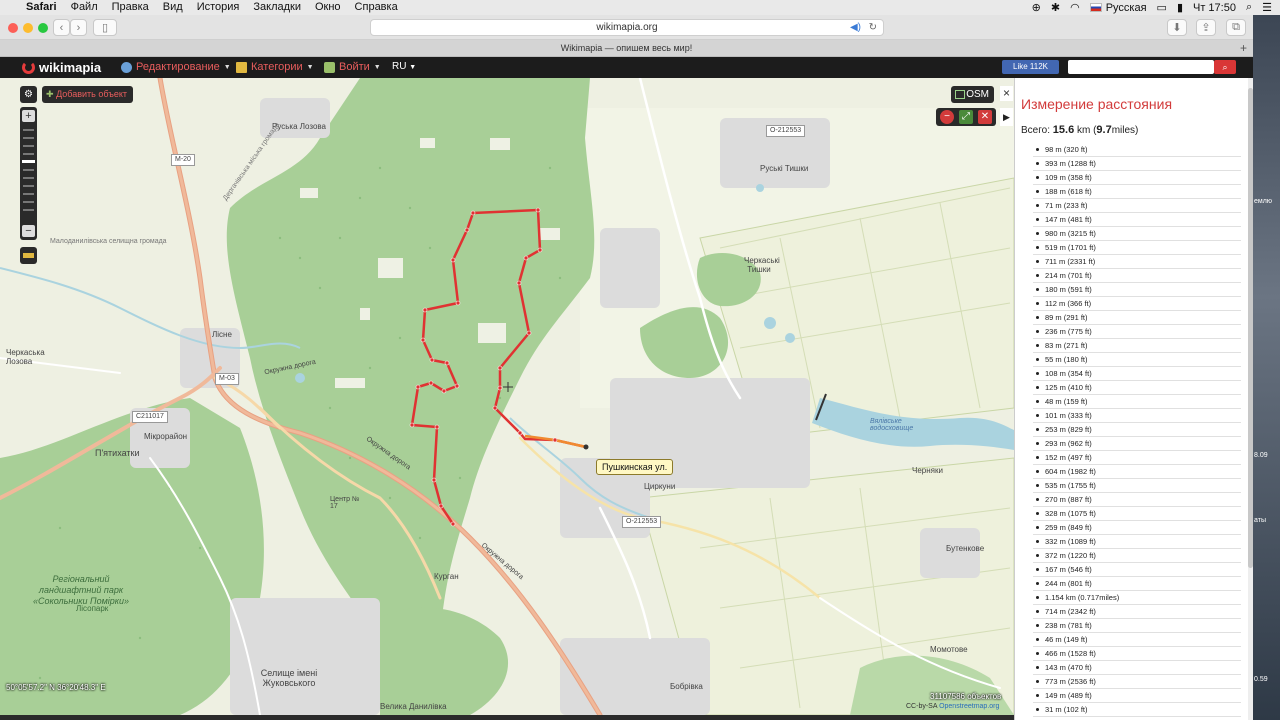 The image size is (1280, 720). I want to click on menu-window: Окно, so click(328, 7).